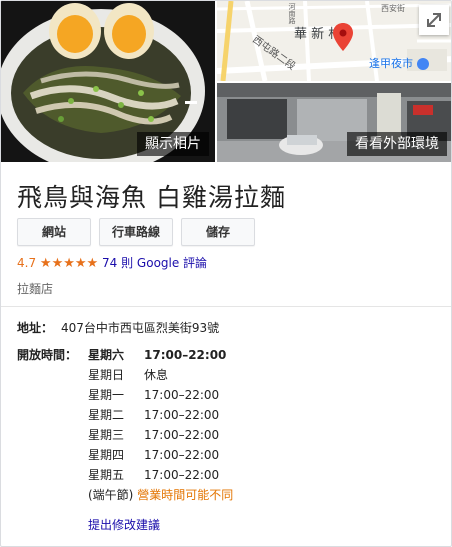 The width and height of the screenshot is (452, 547). I want to click on hours-day: 星期二, so click(106, 415).